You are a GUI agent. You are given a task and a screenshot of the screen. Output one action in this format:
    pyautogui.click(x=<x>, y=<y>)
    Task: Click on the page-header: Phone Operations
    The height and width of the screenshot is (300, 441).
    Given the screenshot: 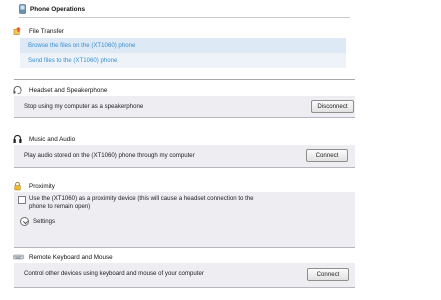 What is the action you would take?
    pyautogui.click(x=184, y=11)
    